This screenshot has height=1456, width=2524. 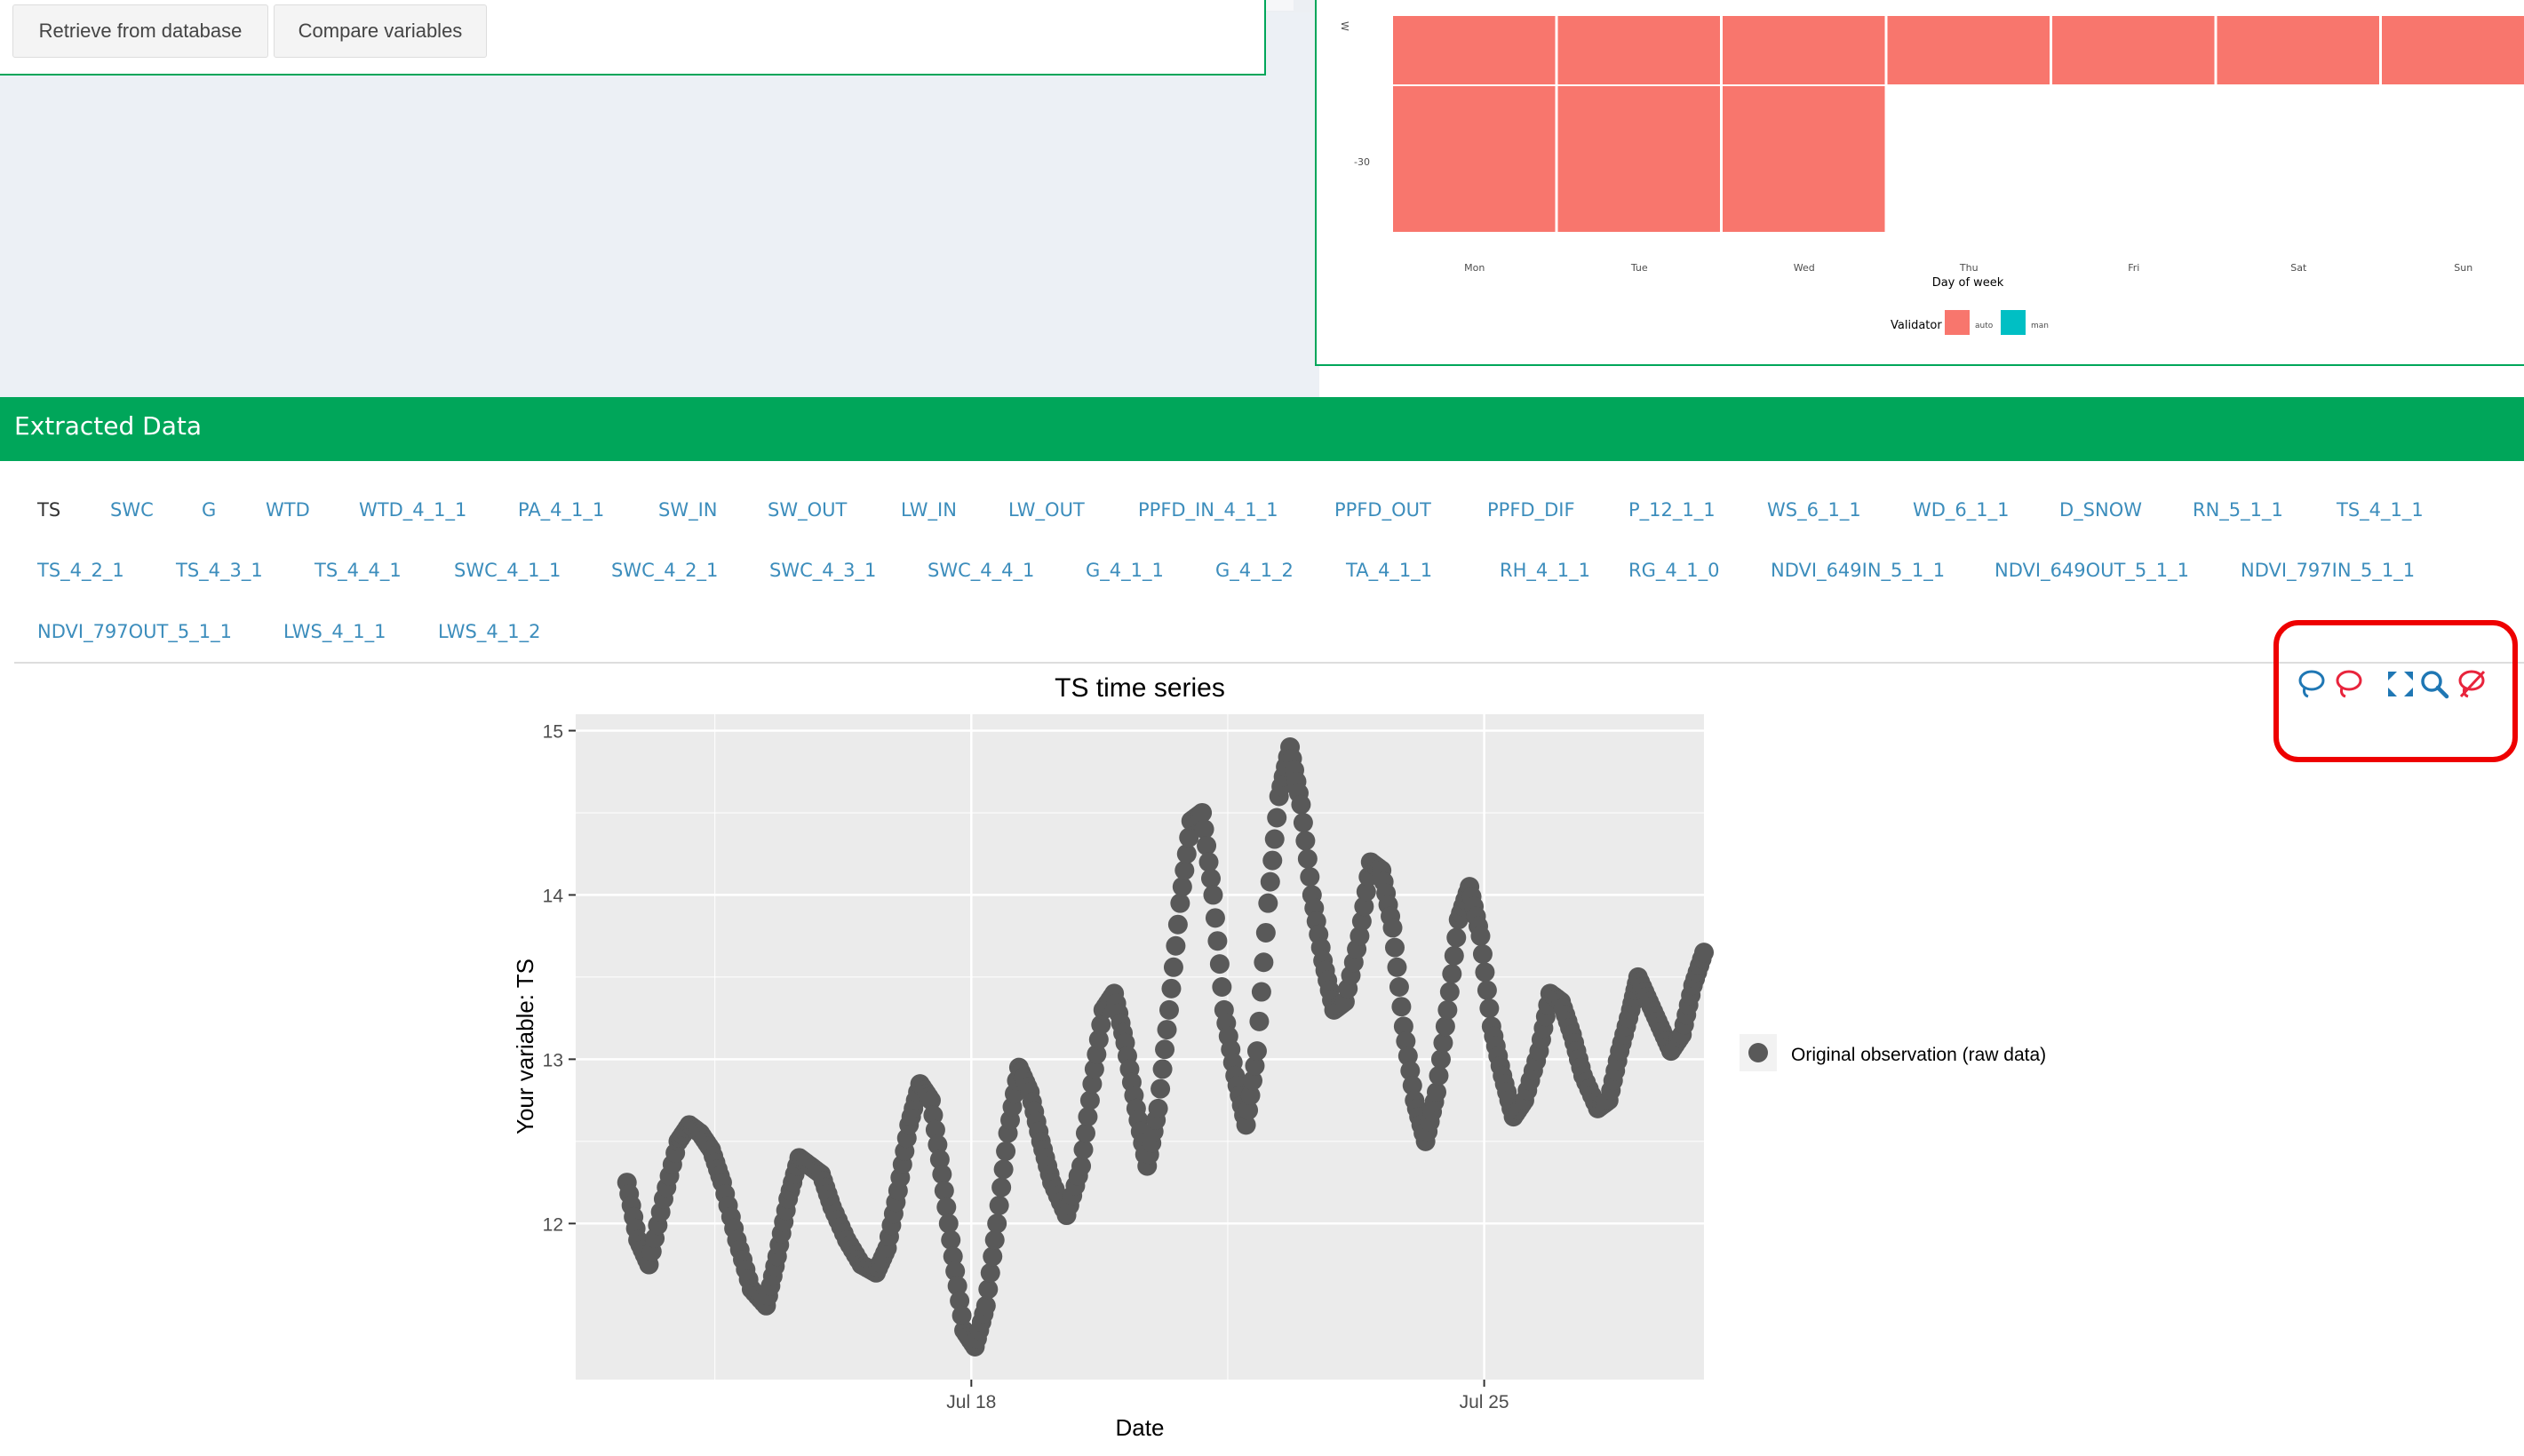 What do you see at coordinates (2401, 684) in the screenshot?
I see `autoscale-icon` at bounding box center [2401, 684].